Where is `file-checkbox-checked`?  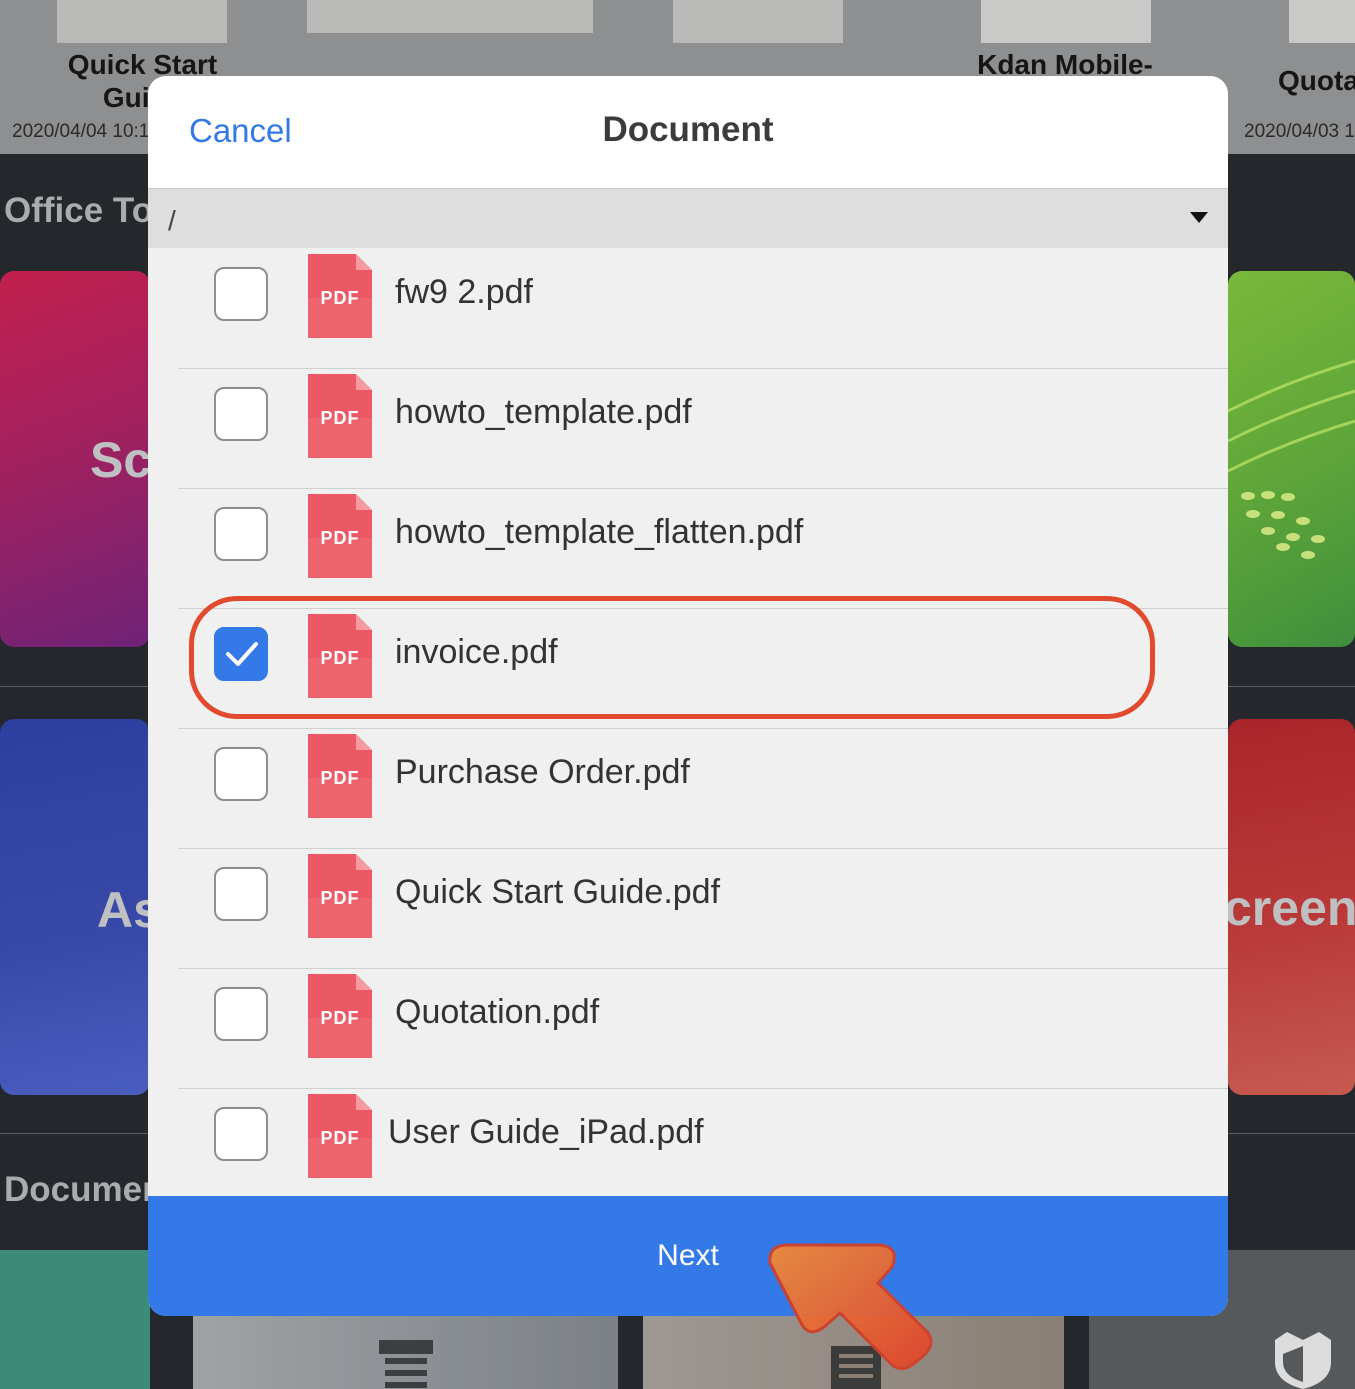 file-checkbox-checked is located at coordinates (241, 654).